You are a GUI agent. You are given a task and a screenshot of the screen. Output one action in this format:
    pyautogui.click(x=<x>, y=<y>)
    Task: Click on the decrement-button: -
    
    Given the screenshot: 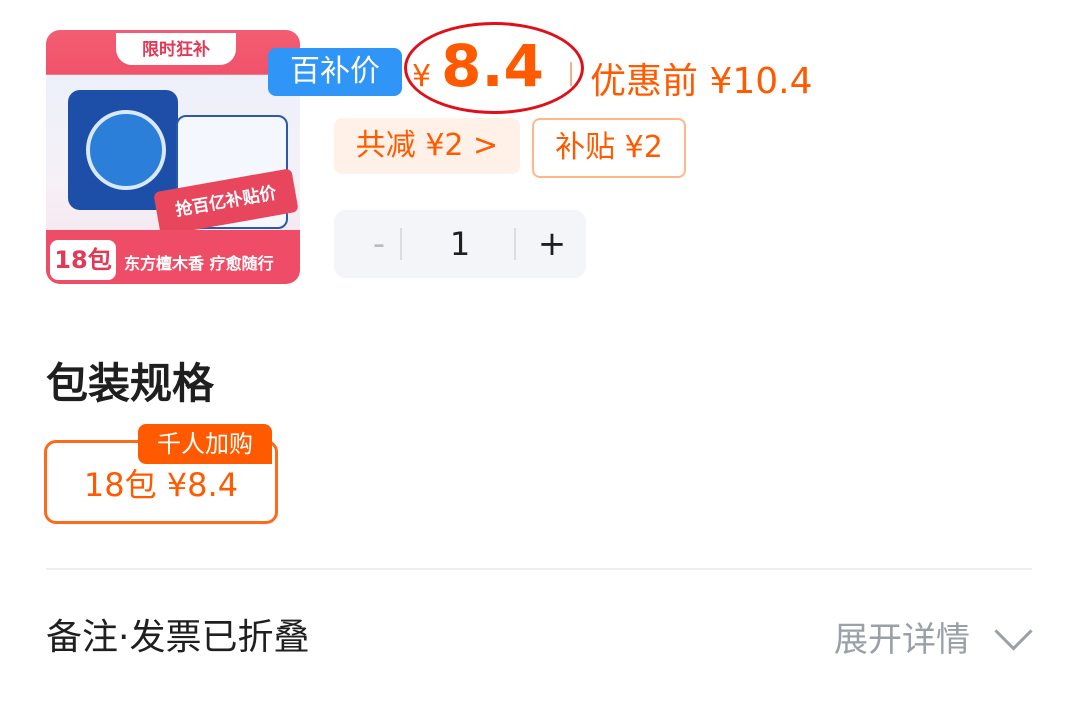 What is the action you would take?
    pyautogui.click(x=379, y=244)
    